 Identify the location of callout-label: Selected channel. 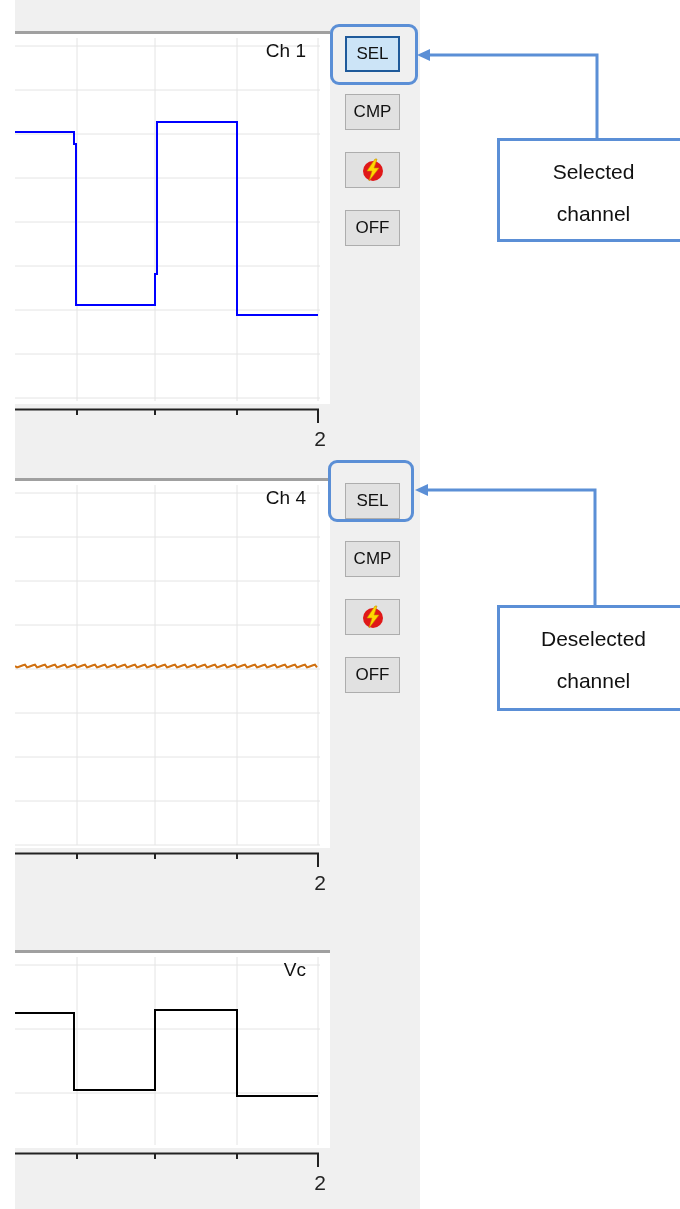
(588, 190).